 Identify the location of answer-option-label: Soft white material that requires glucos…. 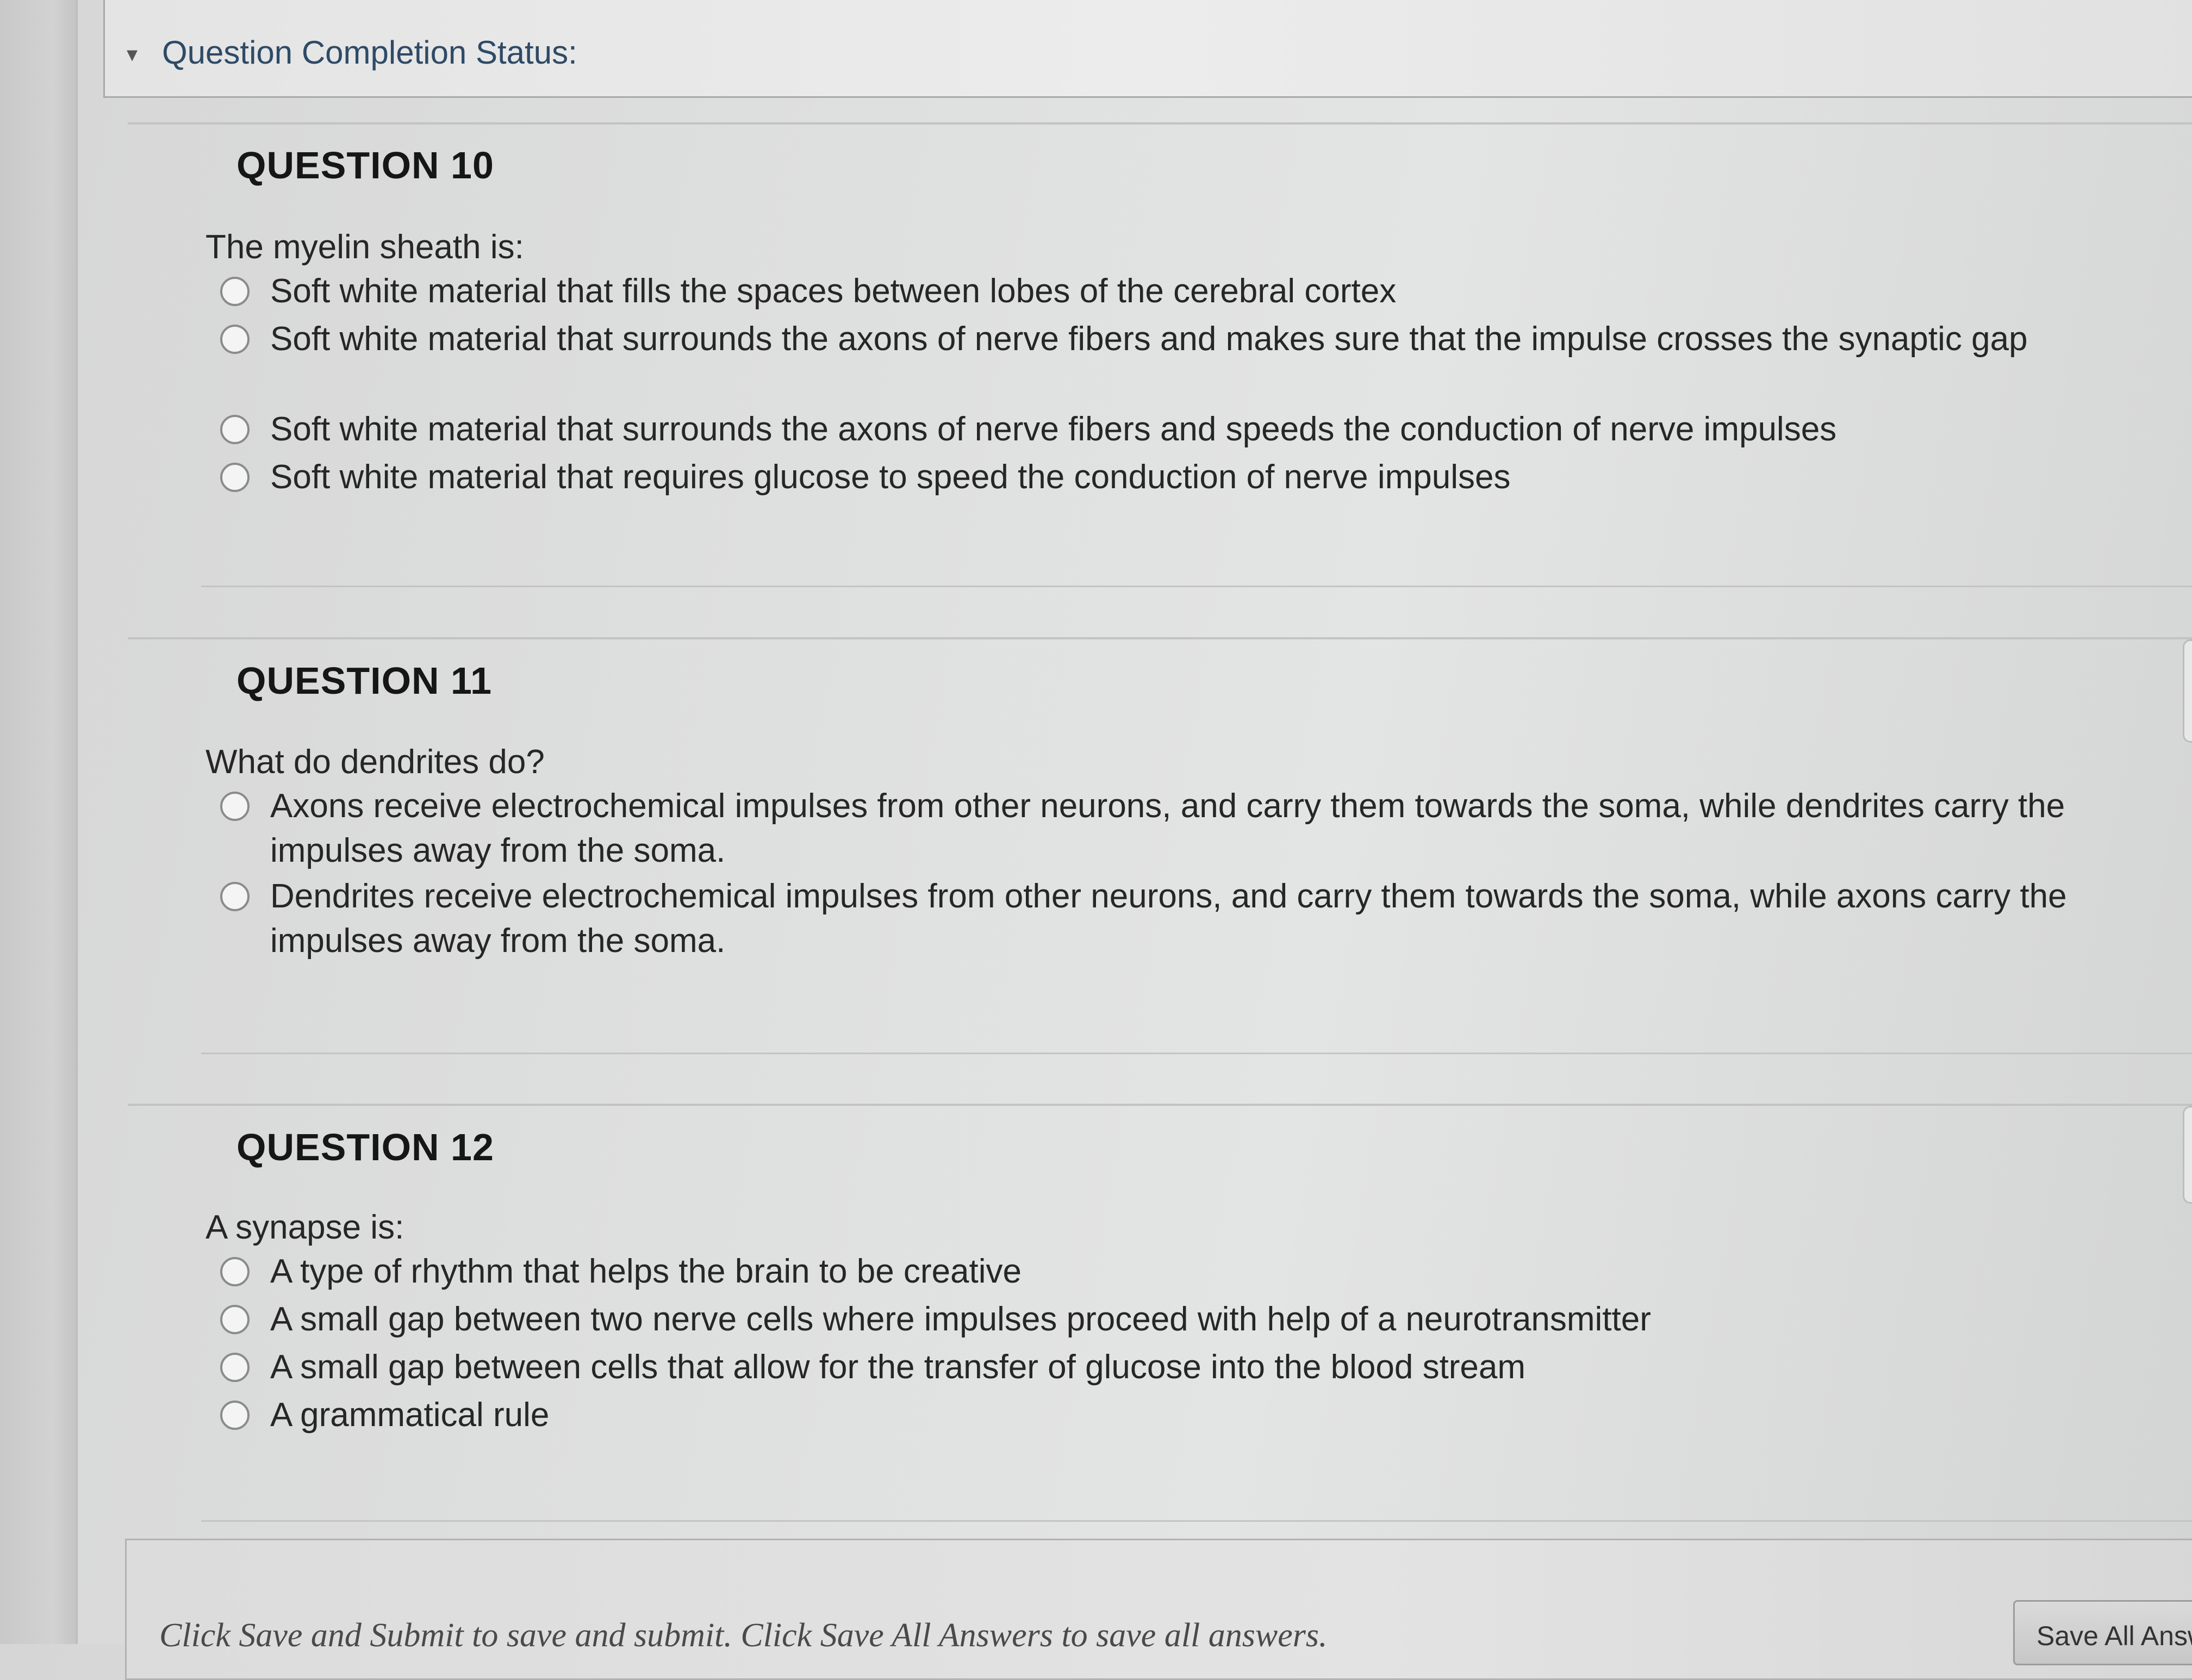
(890, 477).